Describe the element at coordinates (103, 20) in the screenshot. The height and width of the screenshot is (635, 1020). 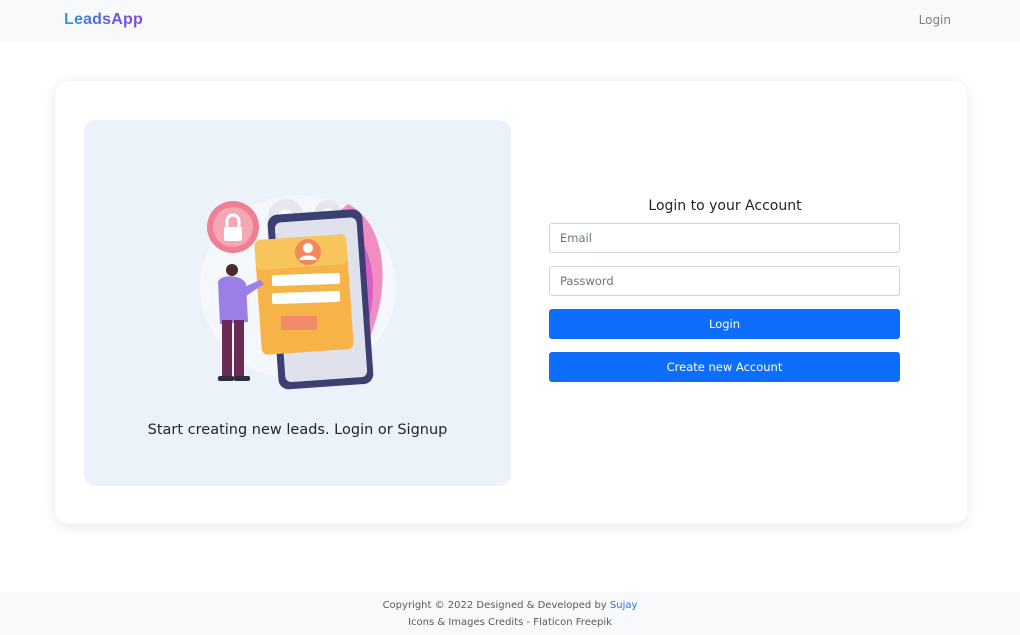
I see `brand-logo: LeadsApp` at that location.